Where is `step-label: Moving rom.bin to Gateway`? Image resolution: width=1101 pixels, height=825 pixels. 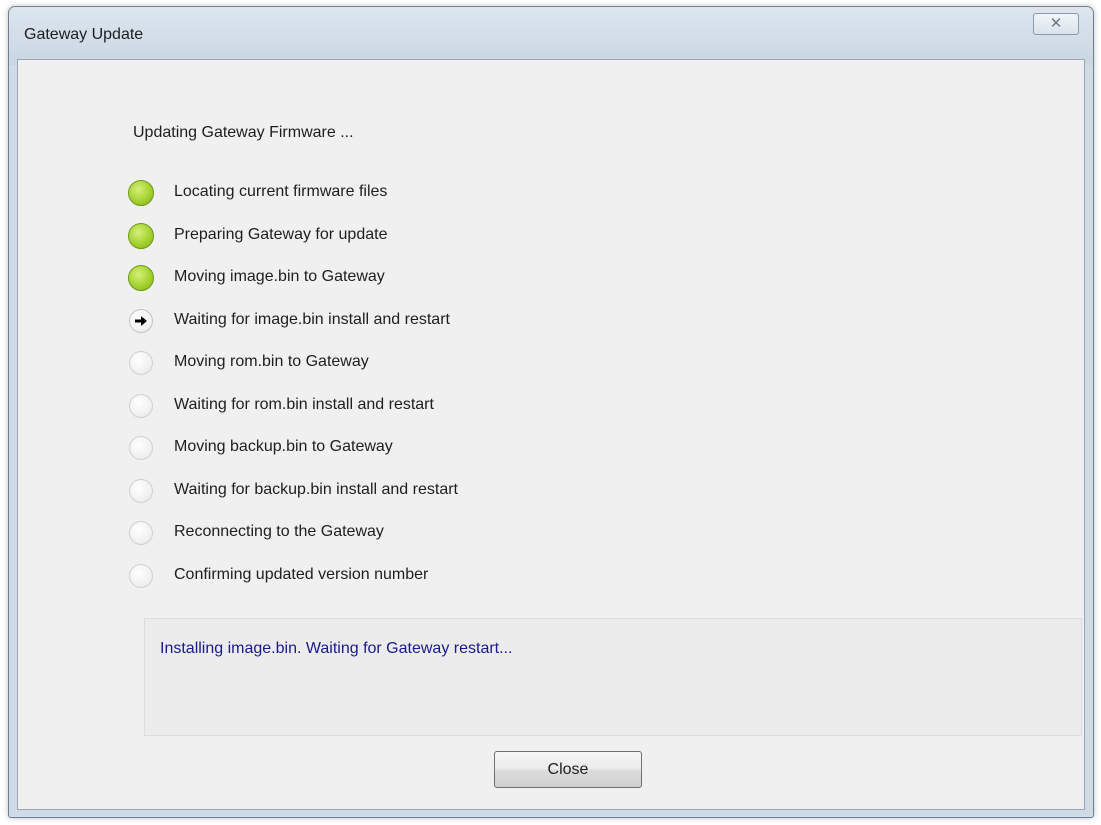 step-label: Moving rom.bin to Gateway is located at coordinates (271, 361).